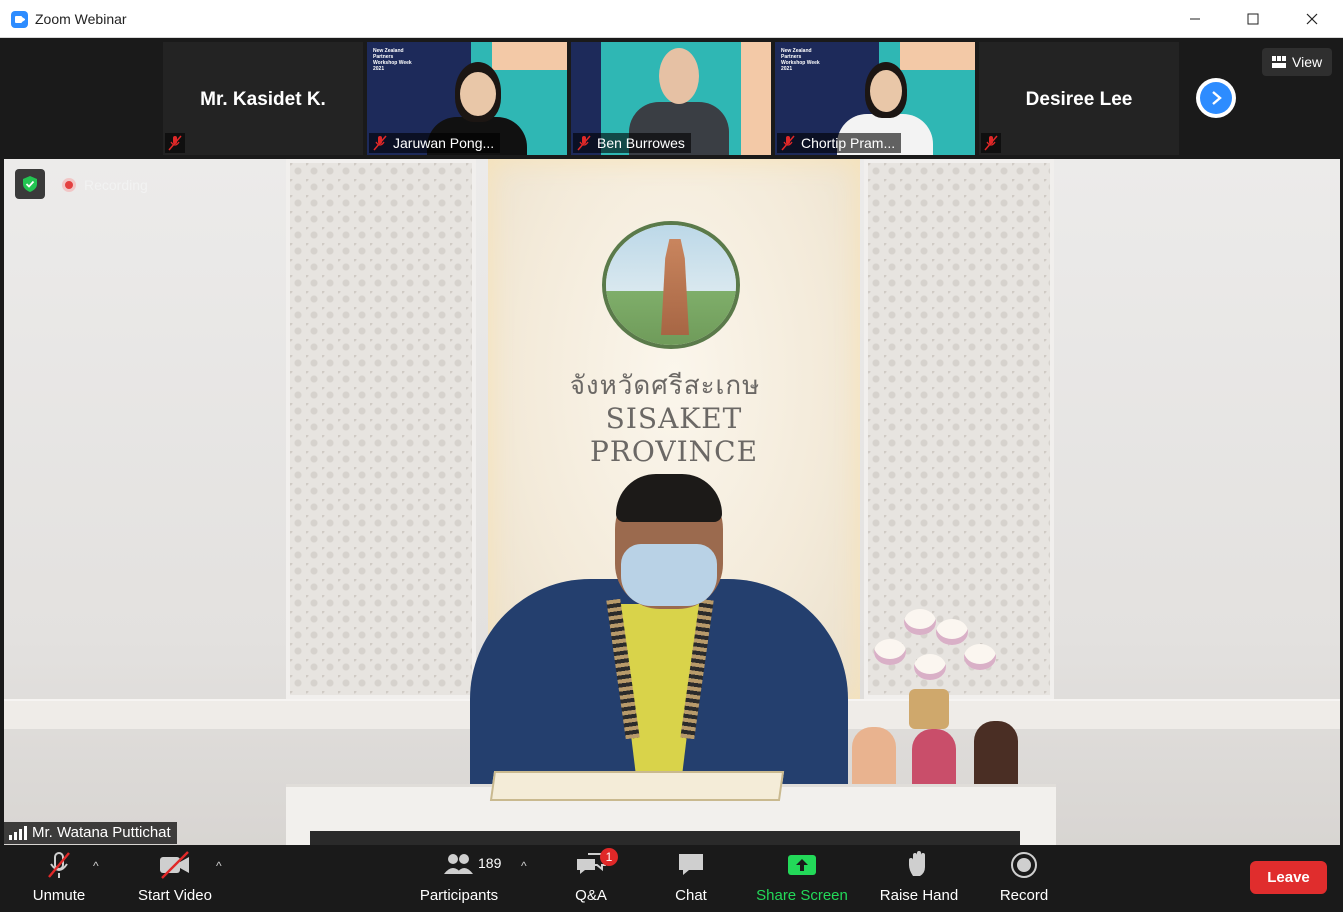 Image resolution: width=1343 pixels, height=912 pixels. I want to click on title-bar: Zoom Webinar, so click(671, 19).